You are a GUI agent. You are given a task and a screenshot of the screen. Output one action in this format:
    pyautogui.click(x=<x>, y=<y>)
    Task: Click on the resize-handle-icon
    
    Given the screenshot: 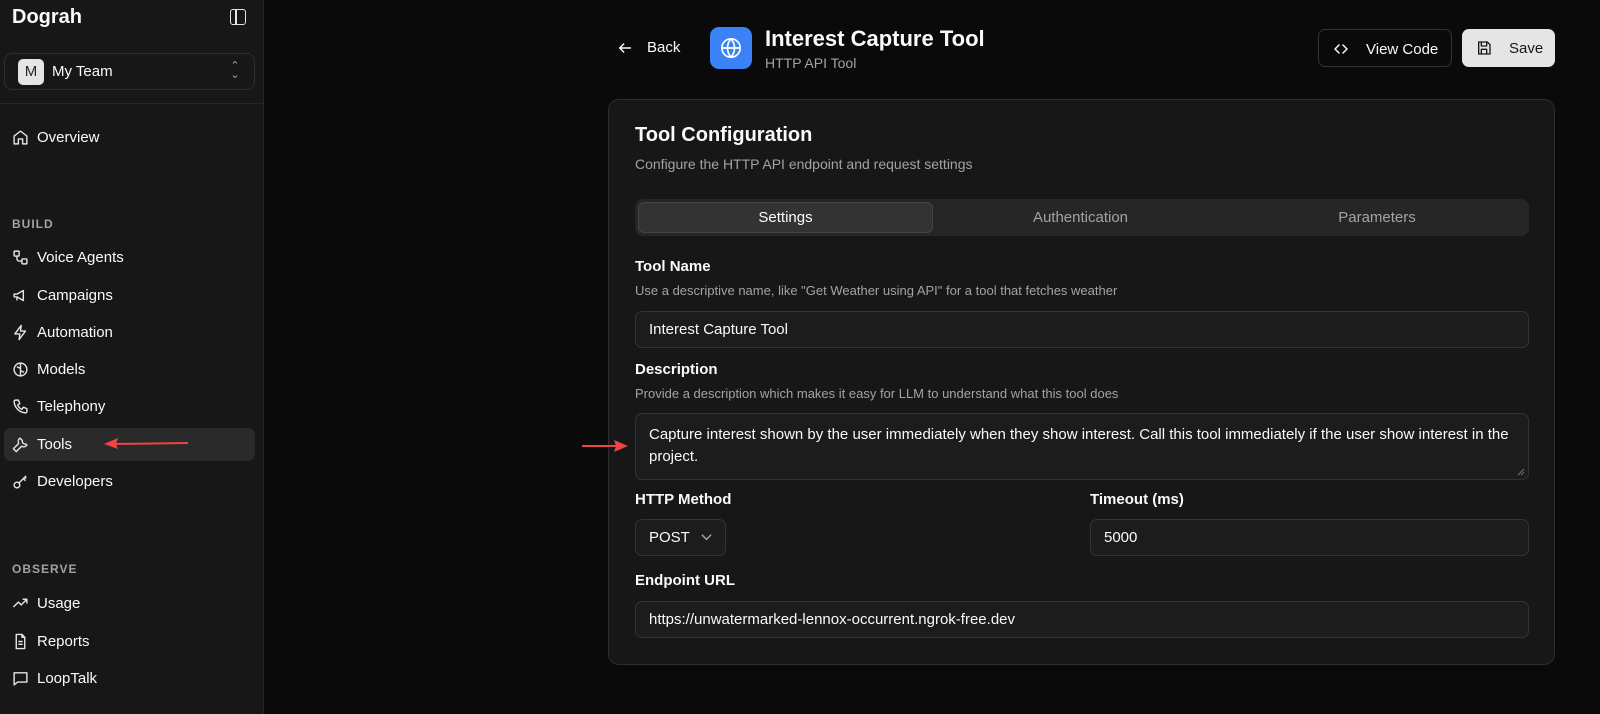 What is the action you would take?
    pyautogui.click(x=1521, y=472)
    